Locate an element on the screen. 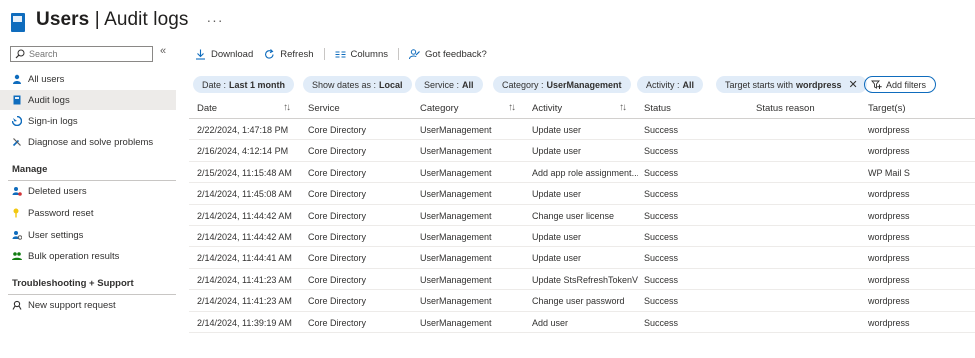  column-header-status: Status is located at coordinates (657, 108).